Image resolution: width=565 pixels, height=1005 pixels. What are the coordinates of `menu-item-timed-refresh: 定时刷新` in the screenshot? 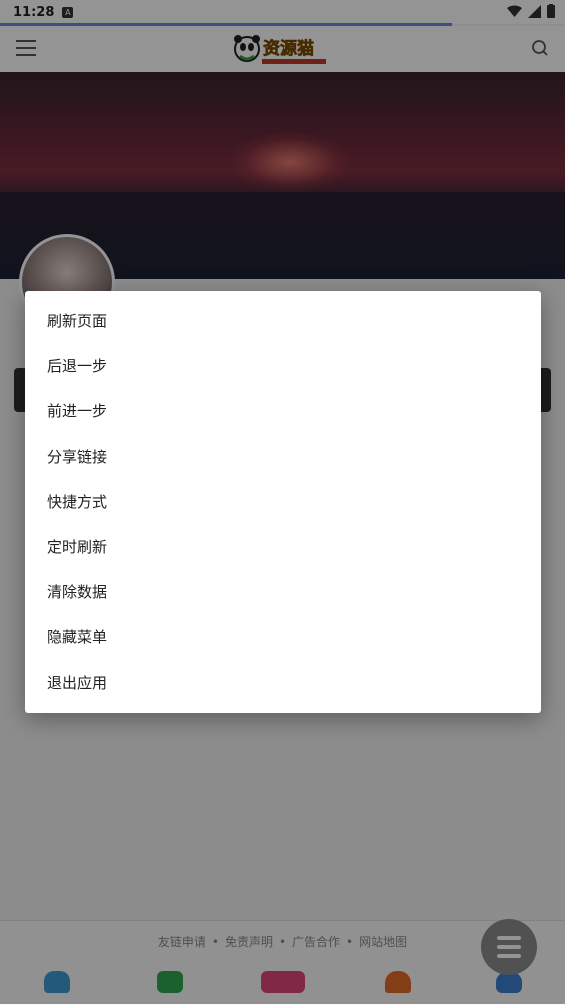 It's located at (283, 547).